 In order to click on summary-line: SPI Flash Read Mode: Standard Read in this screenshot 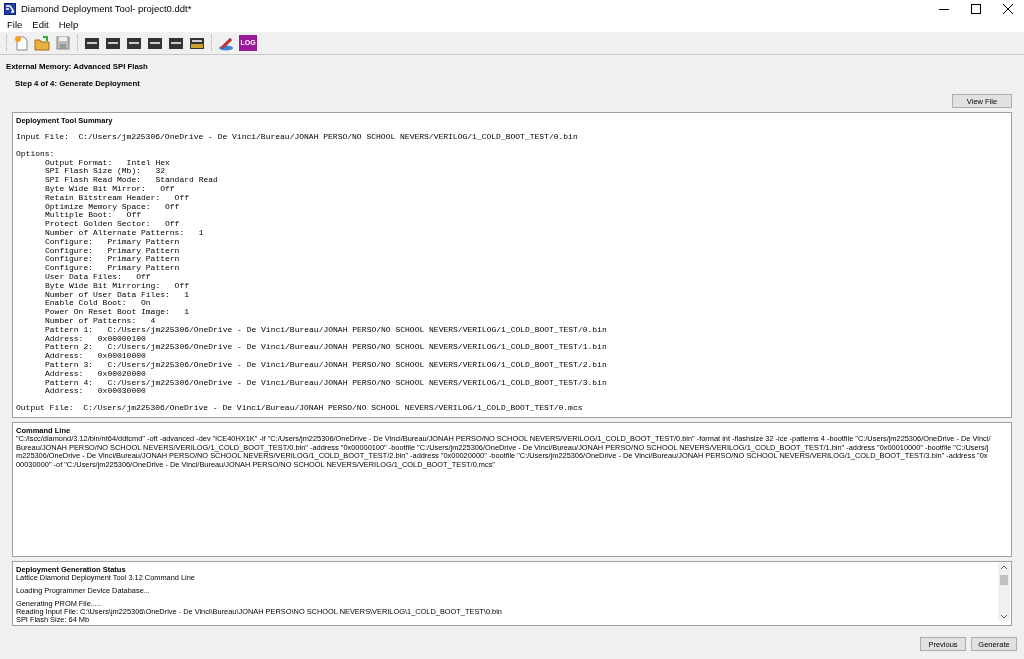, I will do `click(131, 180)`.